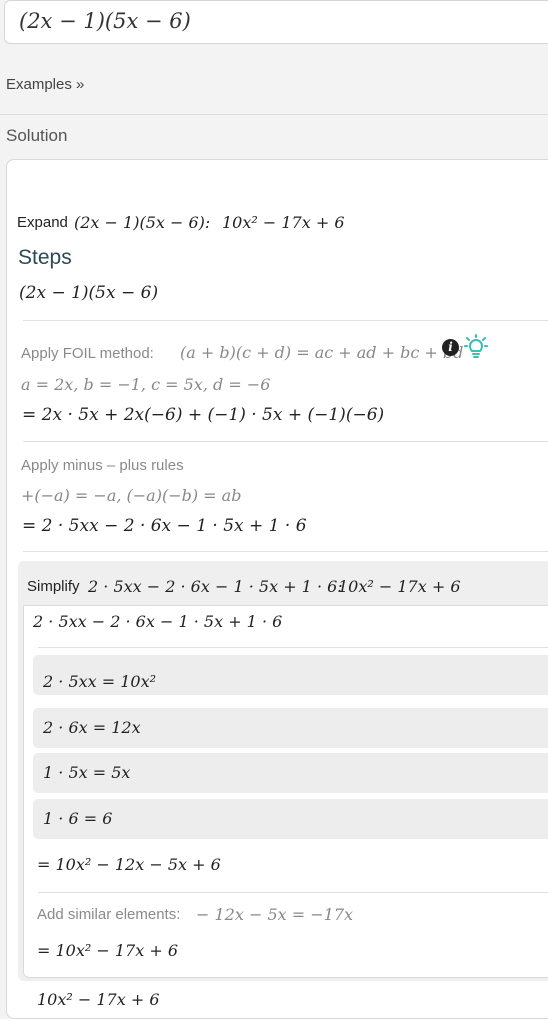 Image resolution: width=548 pixels, height=1019 pixels. I want to click on info-icon: i, so click(450, 347).